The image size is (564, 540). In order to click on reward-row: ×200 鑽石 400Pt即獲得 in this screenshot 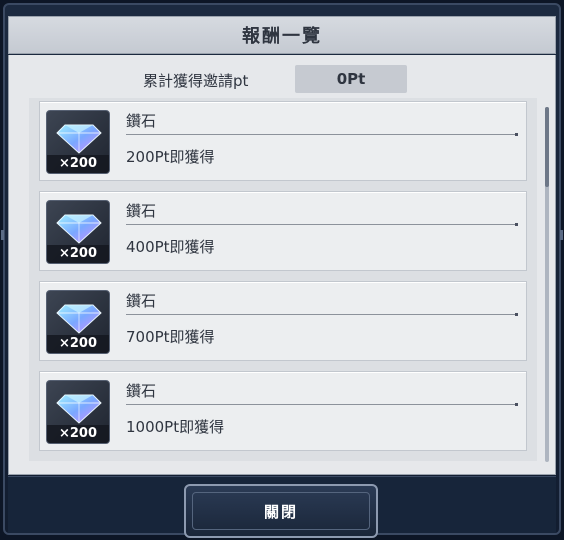, I will do `click(283, 231)`.